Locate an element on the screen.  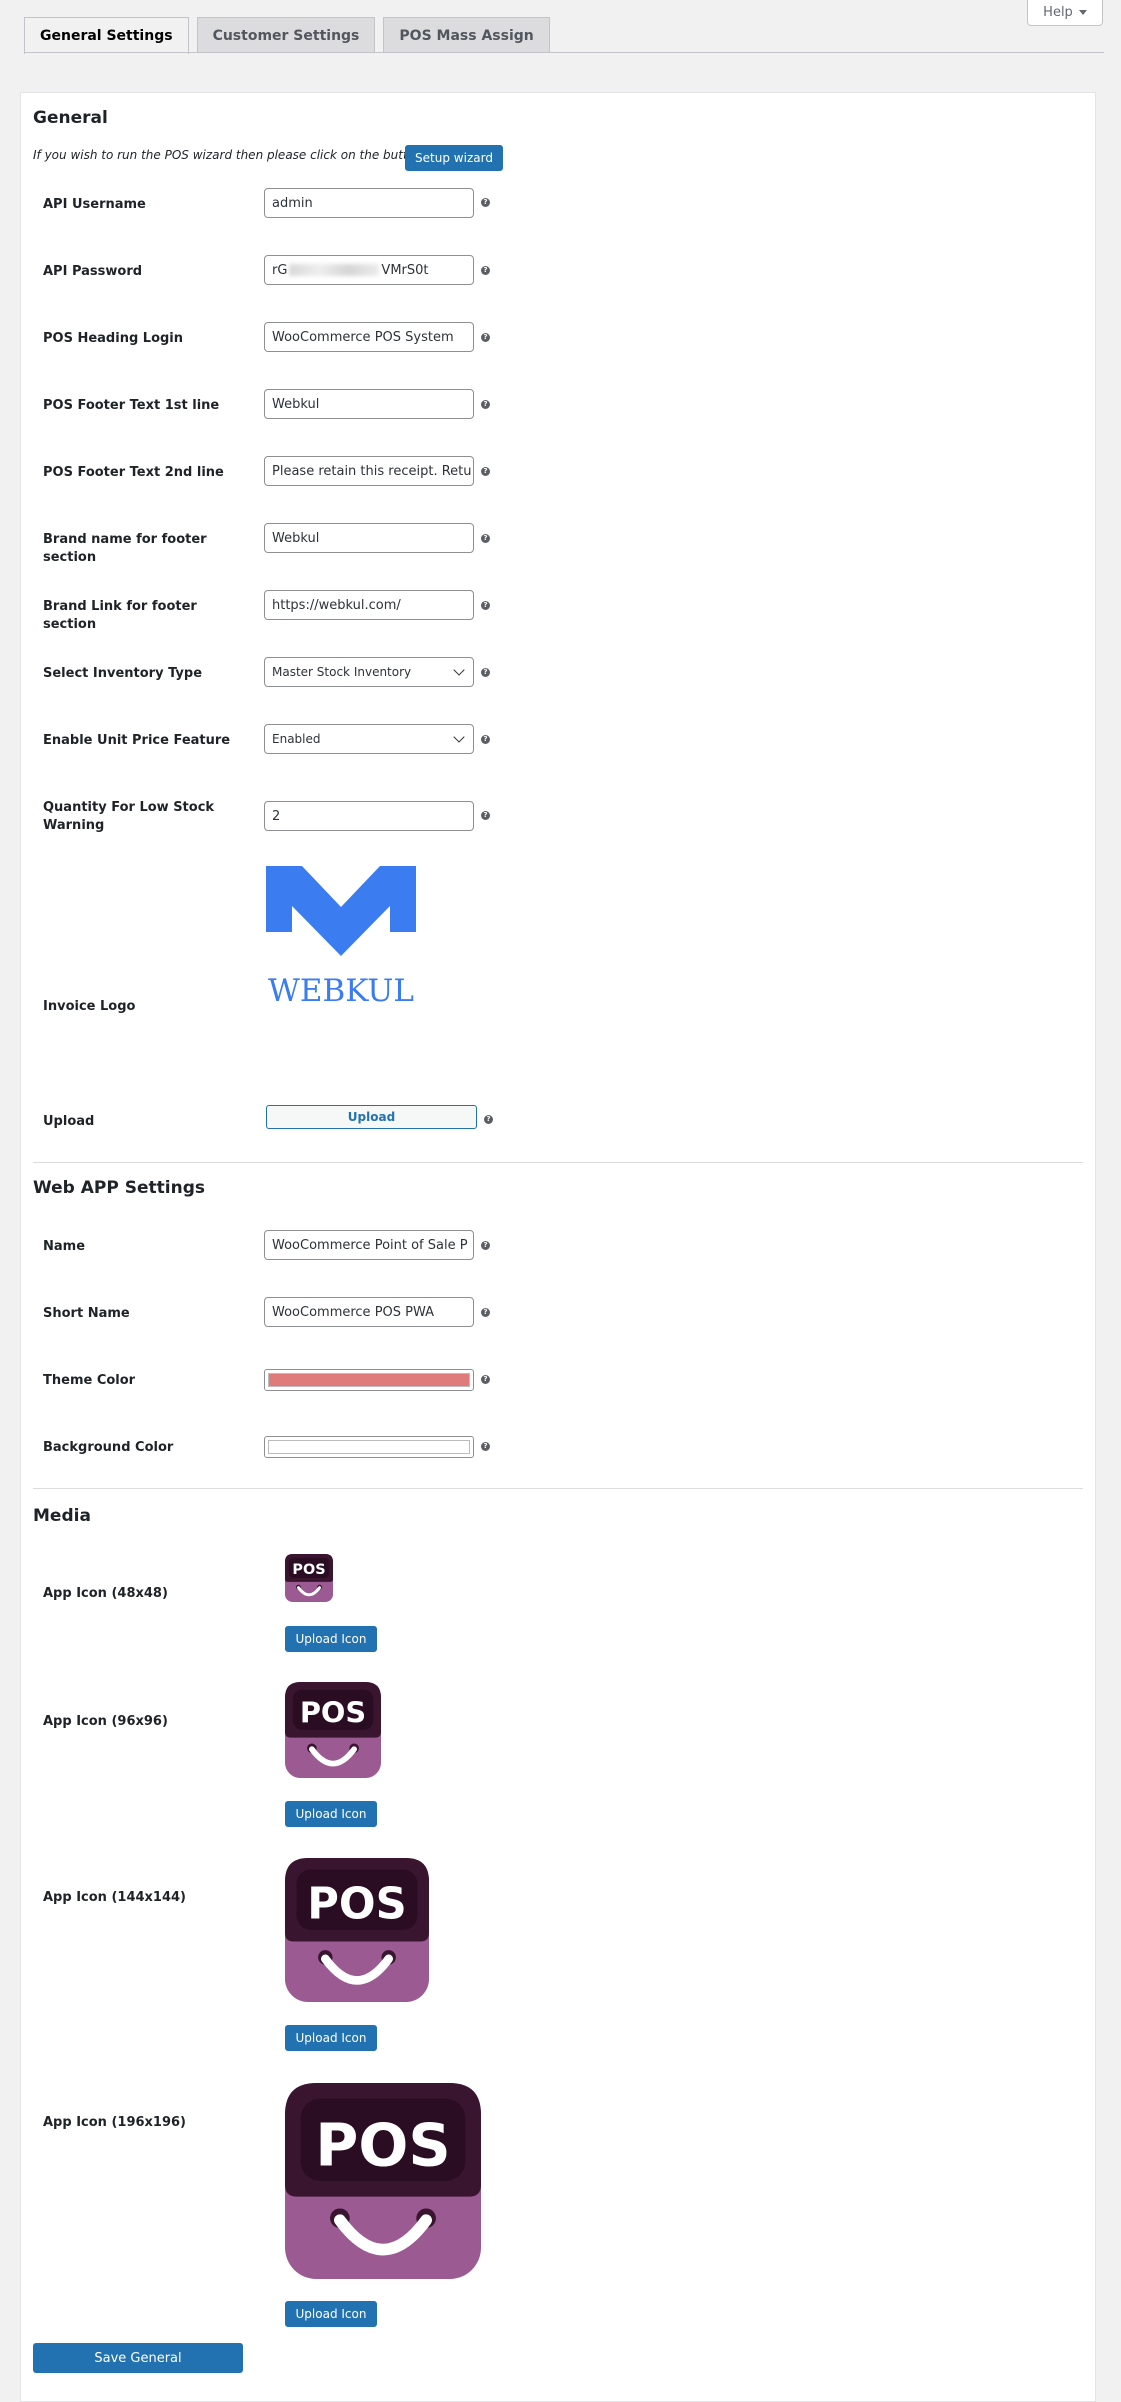
label-api-password: API Password is located at coordinates (93, 271).